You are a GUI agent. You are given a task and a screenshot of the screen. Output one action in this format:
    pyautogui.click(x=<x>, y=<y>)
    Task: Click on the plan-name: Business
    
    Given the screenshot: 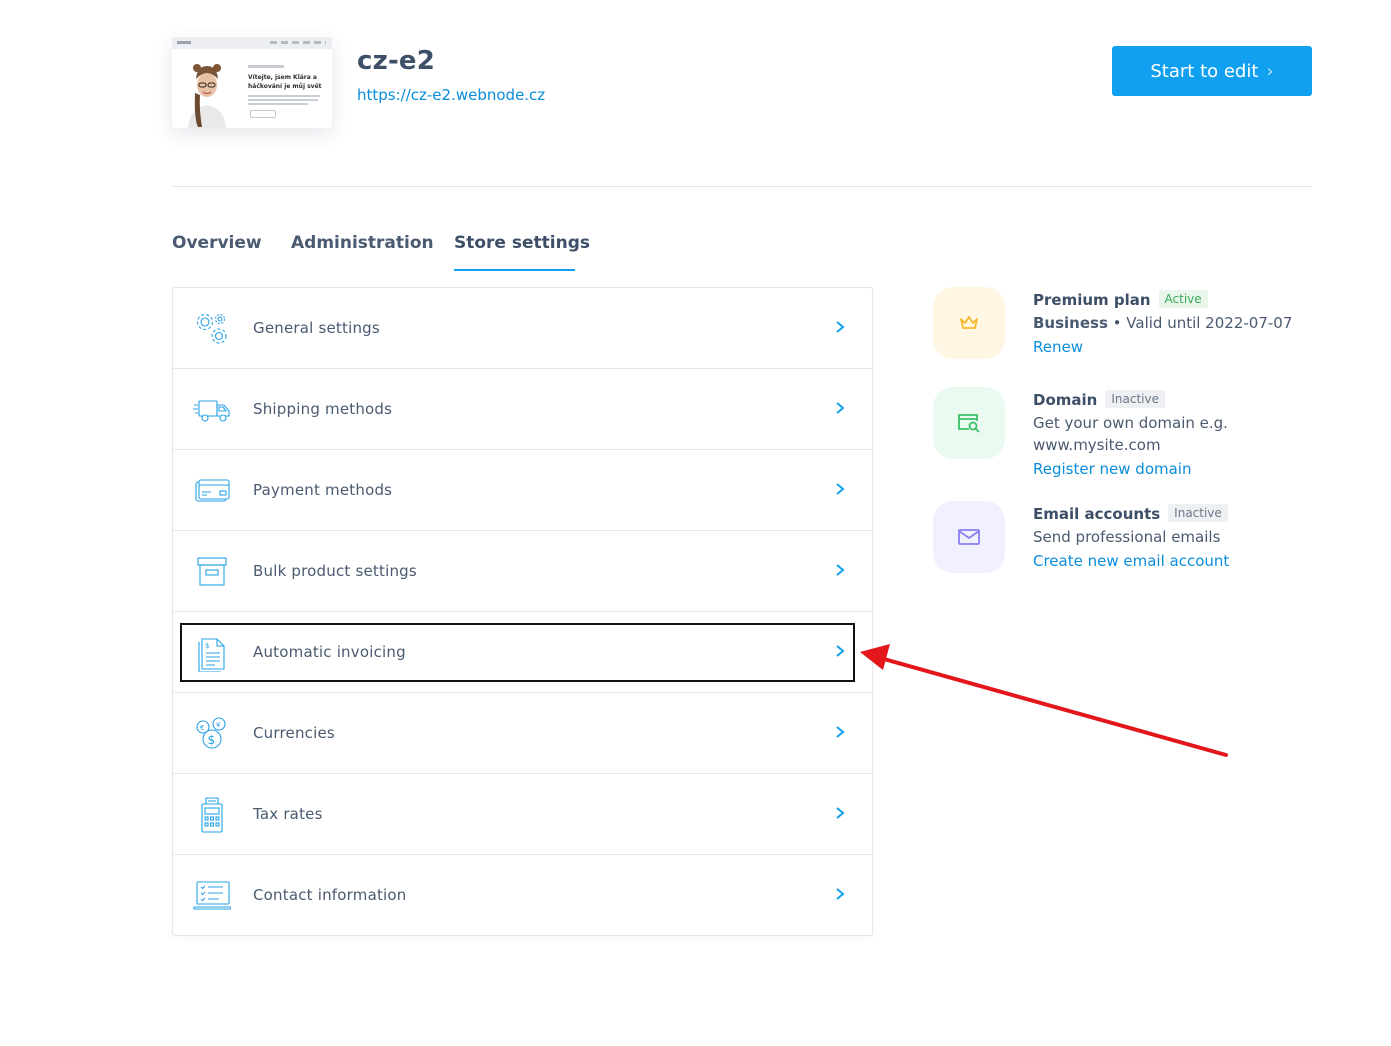 What is the action you would take?
    pyautogui.click(x=1070, y=323)
    